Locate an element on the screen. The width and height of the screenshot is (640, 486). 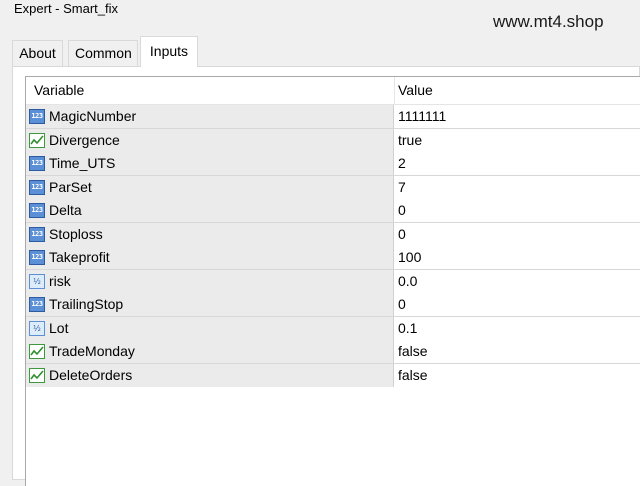
table-row: 123 MagicNumber 1111111 is located at coordinates (333, 117).